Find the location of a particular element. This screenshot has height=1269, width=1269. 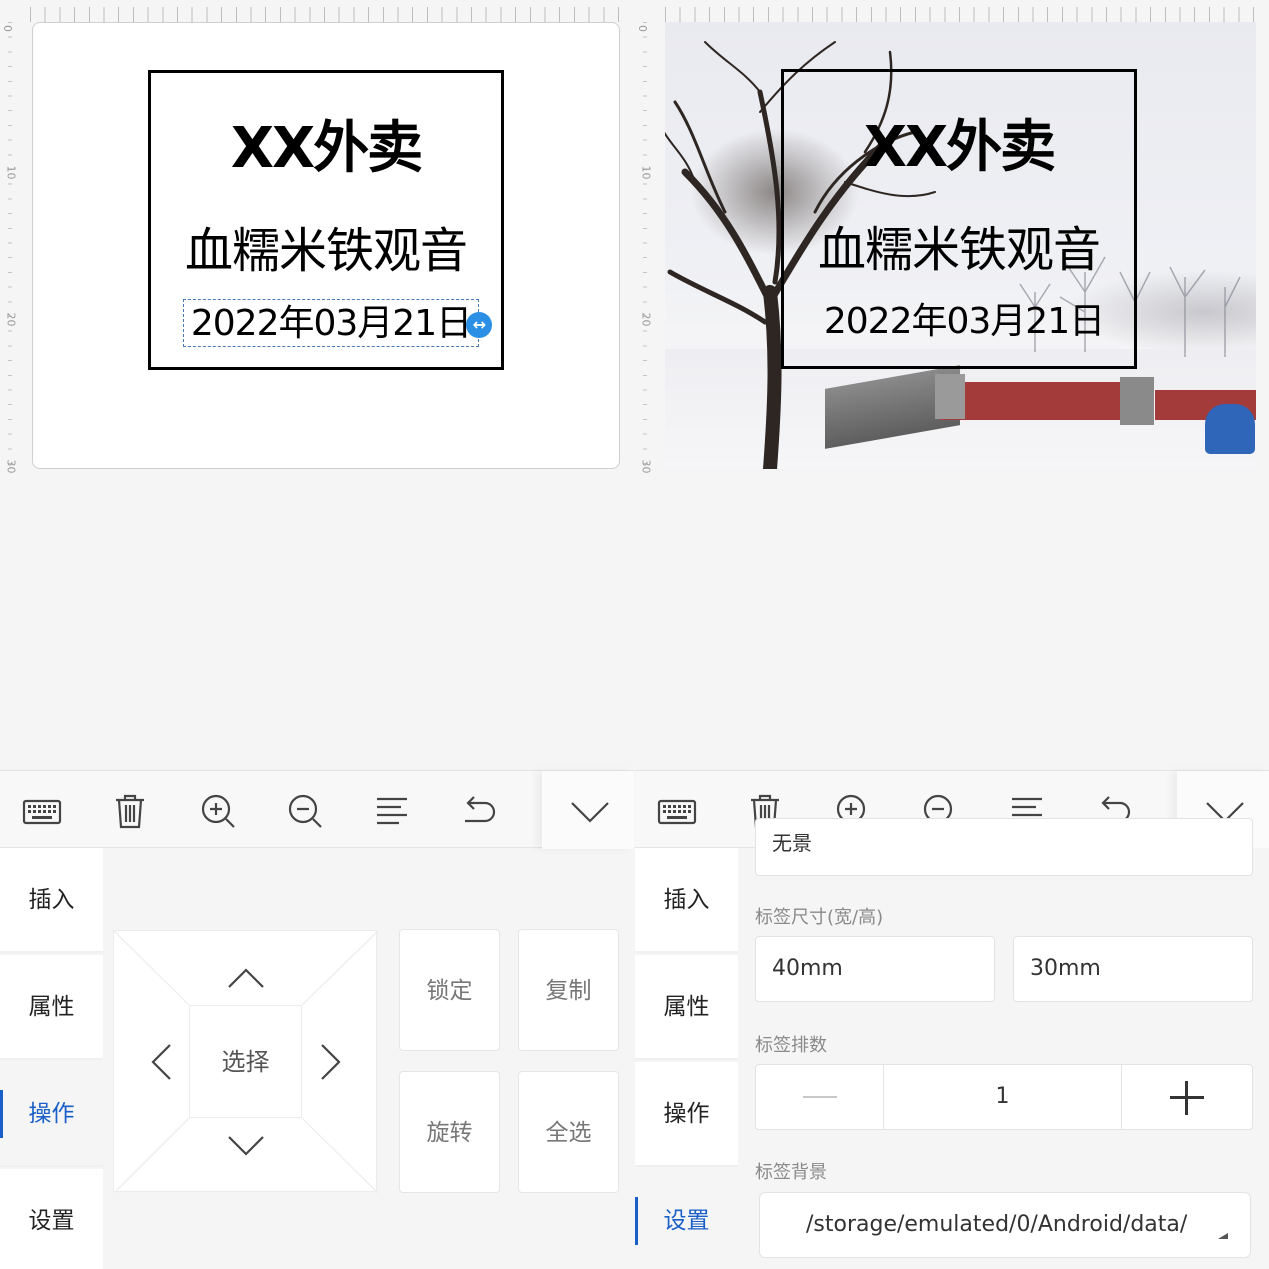

count-stepper: 1 is located at coordinates (1004, 1097).